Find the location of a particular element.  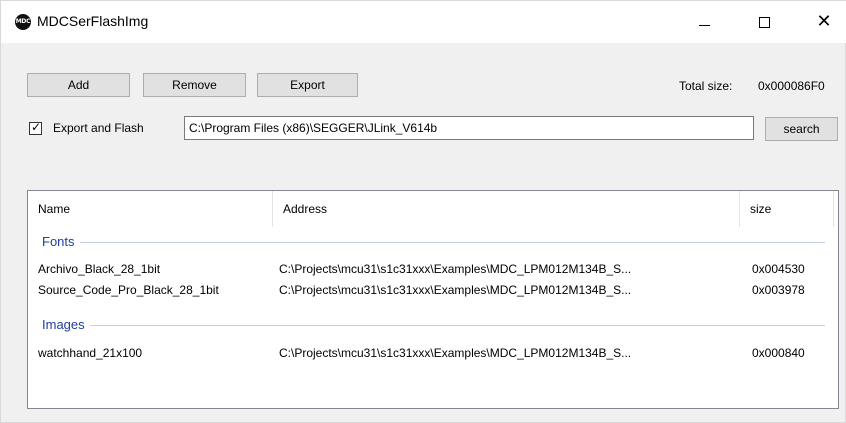

item-name: watchhand_21x100 is located at coordinates (90, 353).